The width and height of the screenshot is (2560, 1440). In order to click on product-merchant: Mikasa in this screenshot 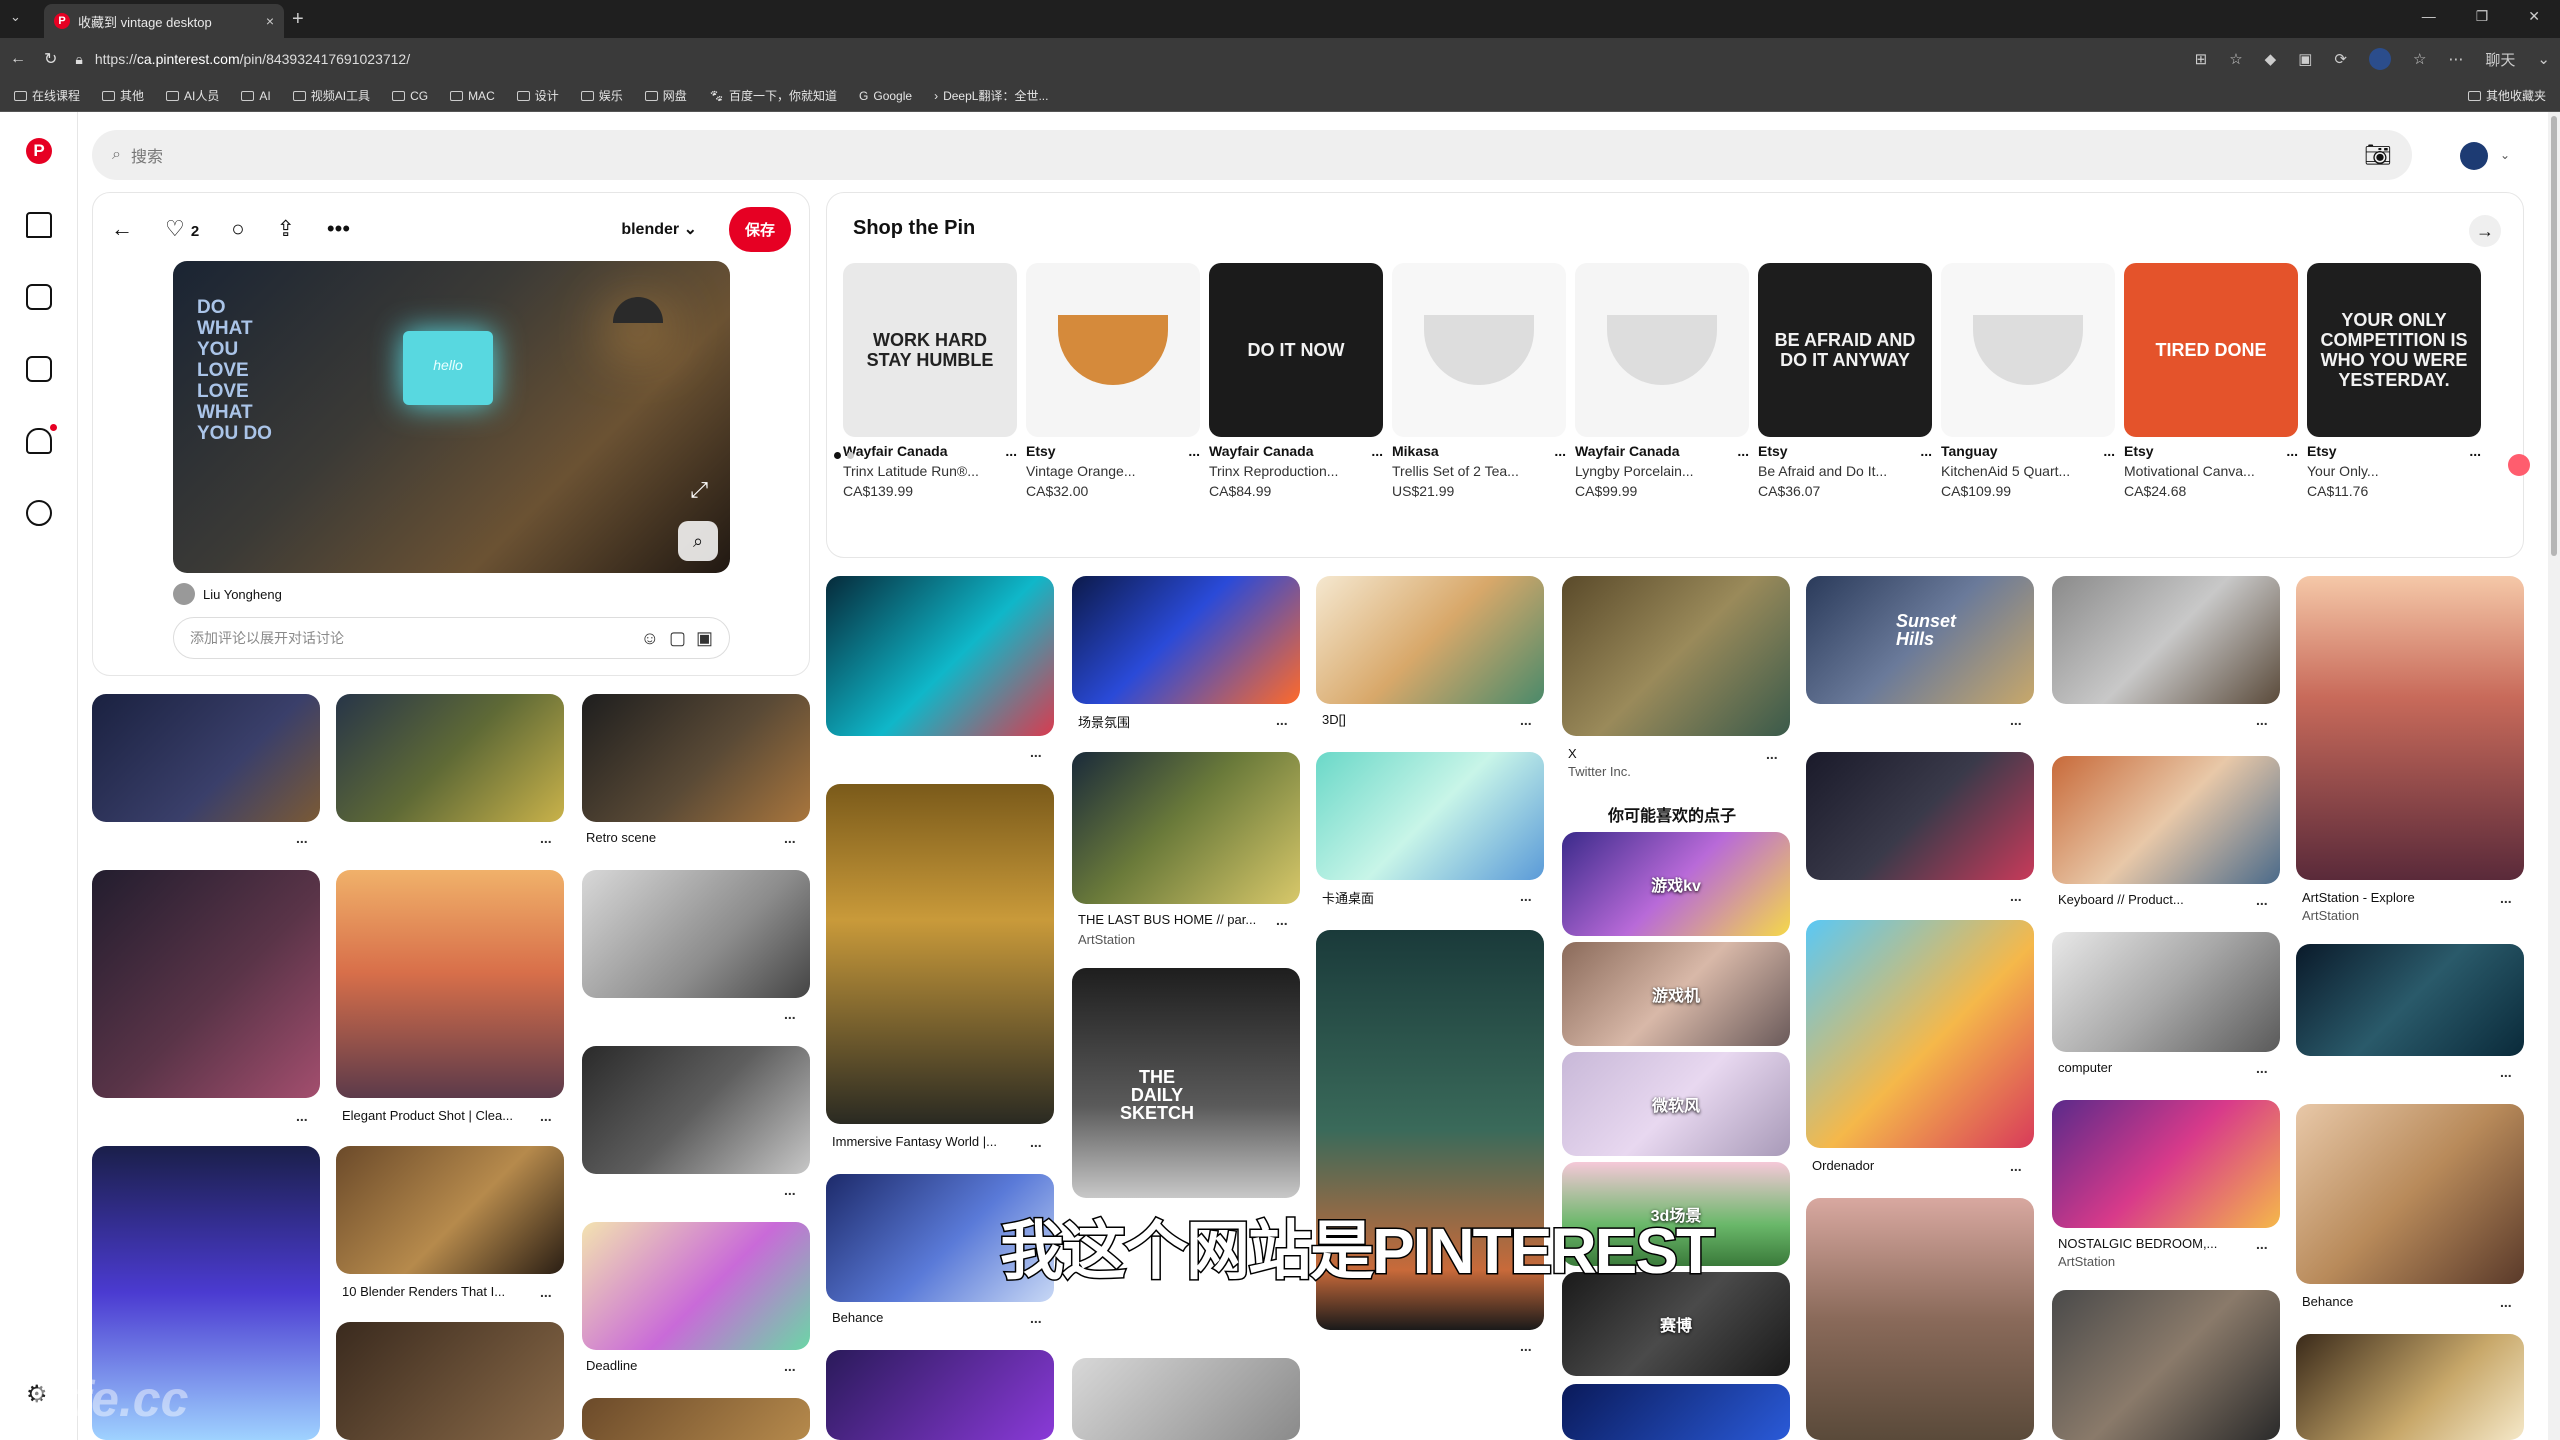, I will do `click(1415, 451)`.